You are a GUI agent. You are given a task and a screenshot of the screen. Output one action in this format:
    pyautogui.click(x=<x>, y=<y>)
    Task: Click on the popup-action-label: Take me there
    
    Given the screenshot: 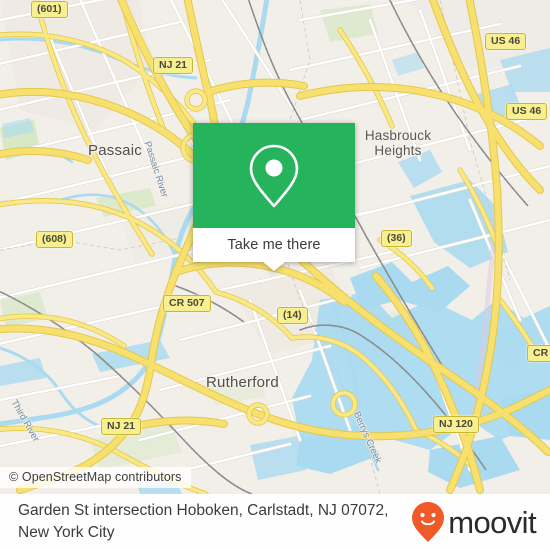 What is the action you would take?
    pyautogui.click(x=274, y=245)
    